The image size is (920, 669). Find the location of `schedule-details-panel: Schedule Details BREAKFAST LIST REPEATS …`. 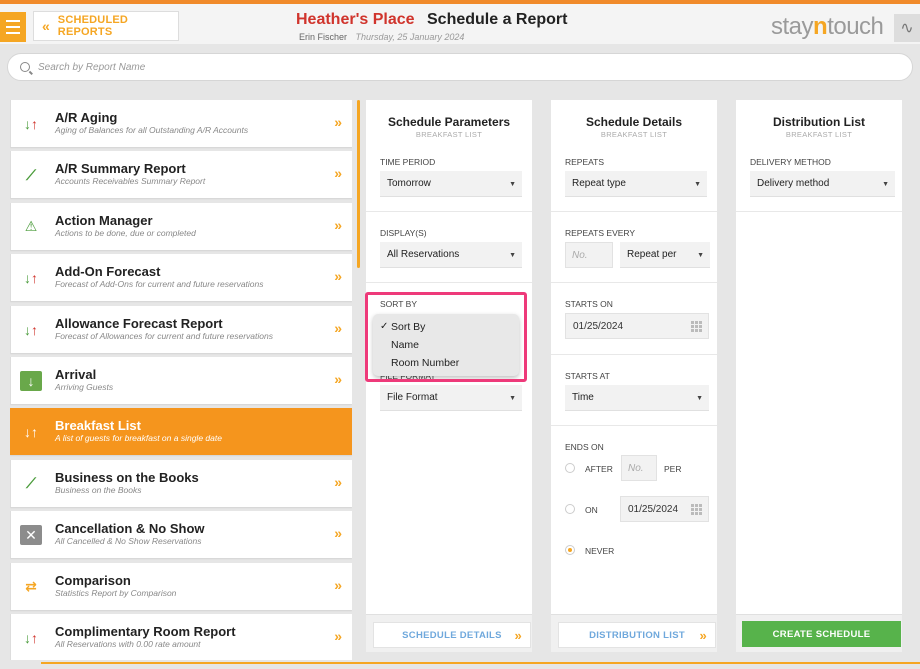

schedule-details-panel: Schedule Details BREAKFAST LIST REPEATS … is located at coordinates (634, 376).